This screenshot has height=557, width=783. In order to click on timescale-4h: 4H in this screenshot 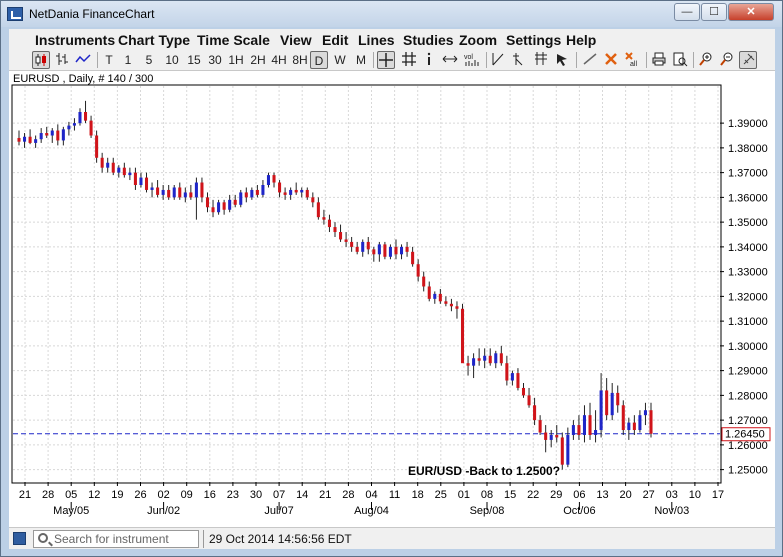, I will do `click(279, 60)`.